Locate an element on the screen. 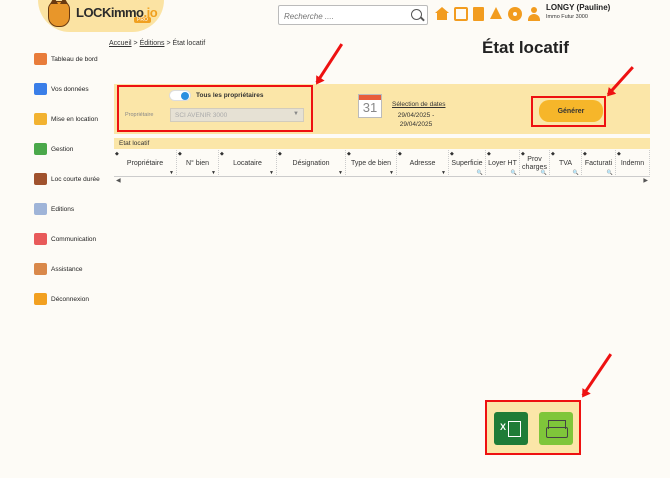  column-label: Type de bien is located at coordinates (371, 163).